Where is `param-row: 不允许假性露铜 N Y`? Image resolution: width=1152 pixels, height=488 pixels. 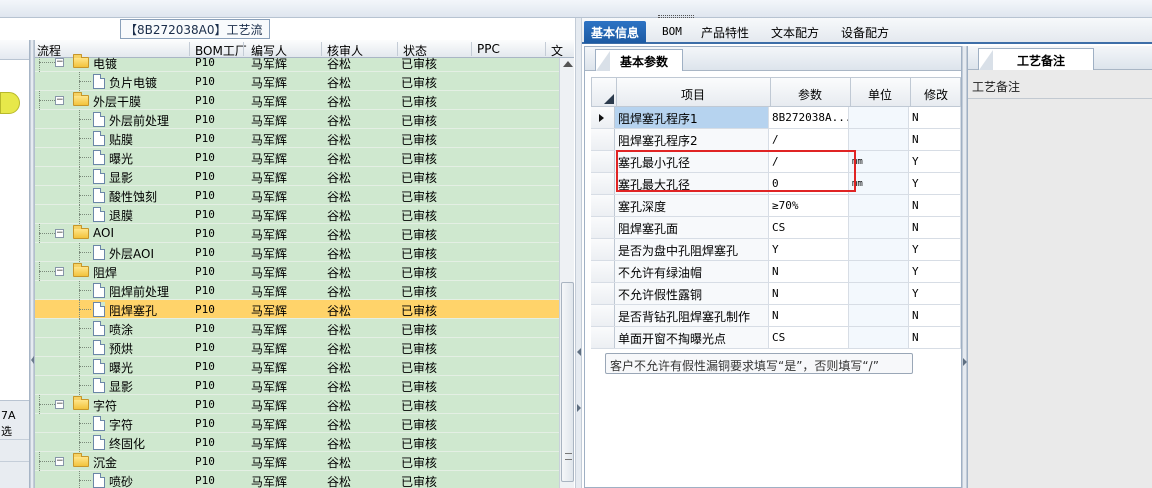 param-row: 不允许假性露铜 N Y is located at coordinates (776, 294).